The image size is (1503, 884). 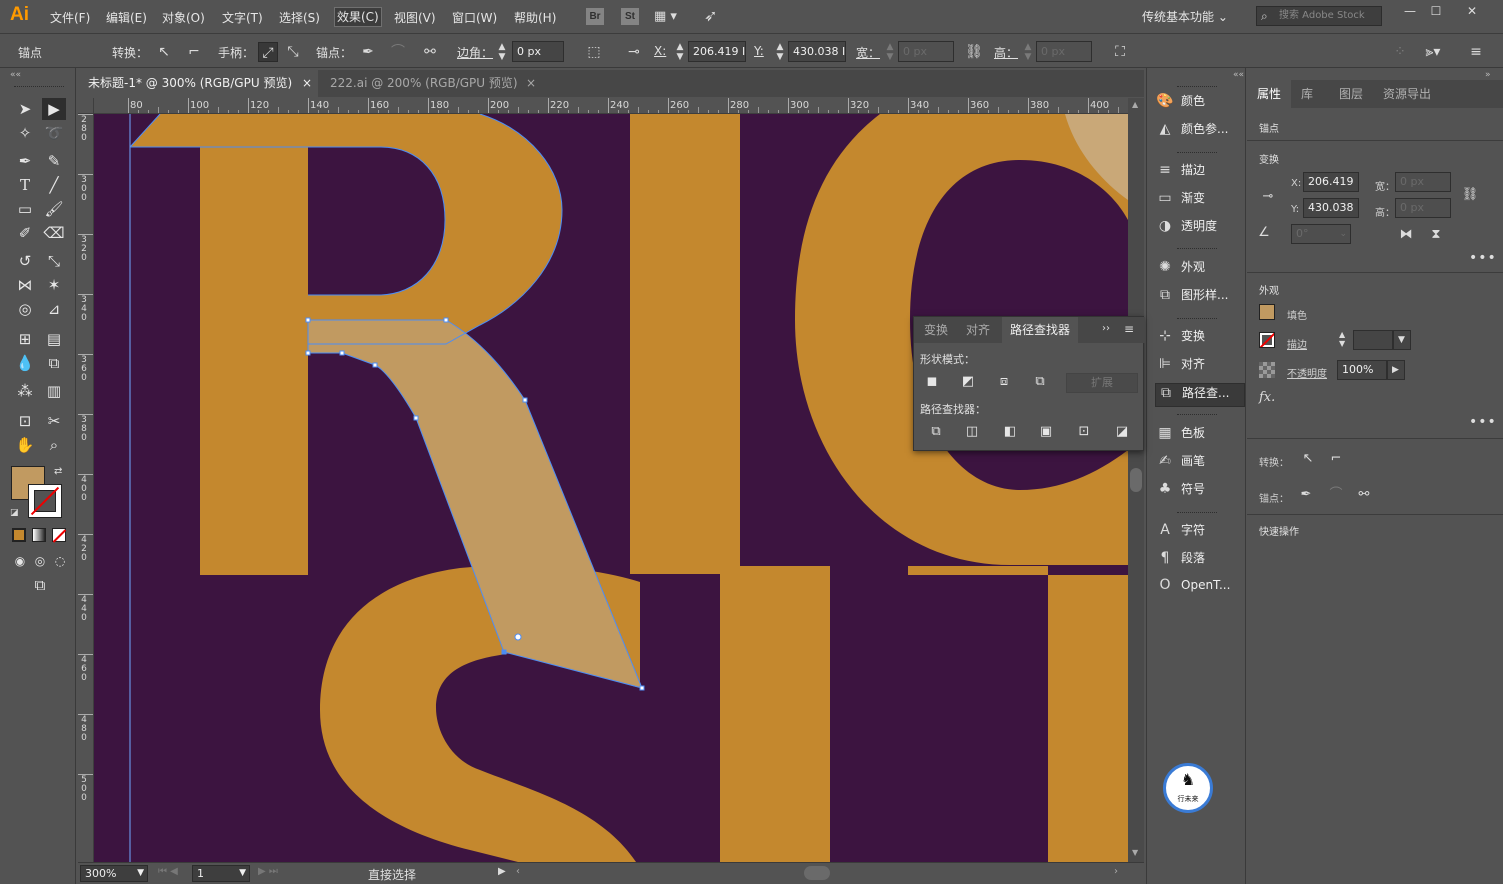 I want to click on dock-brushes: ✍ 画笔, so click(x=1200, y=464).